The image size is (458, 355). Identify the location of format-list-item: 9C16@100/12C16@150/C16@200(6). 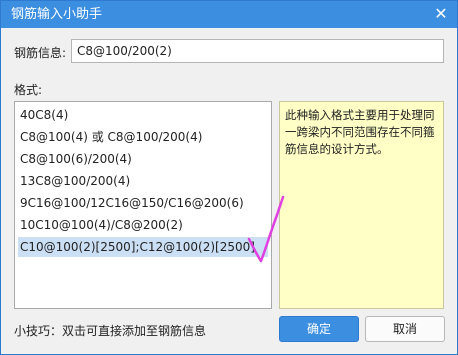
(143, 203).